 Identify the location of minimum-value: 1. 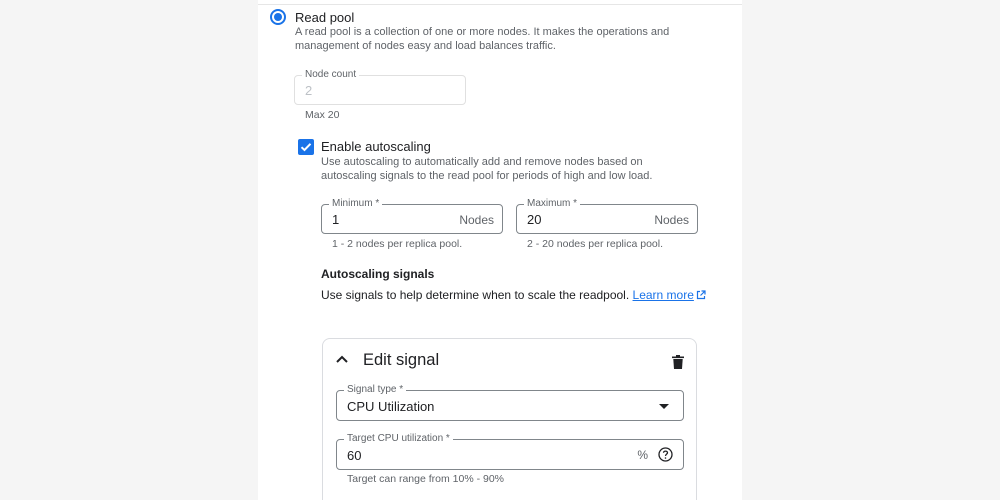
(335, 219).